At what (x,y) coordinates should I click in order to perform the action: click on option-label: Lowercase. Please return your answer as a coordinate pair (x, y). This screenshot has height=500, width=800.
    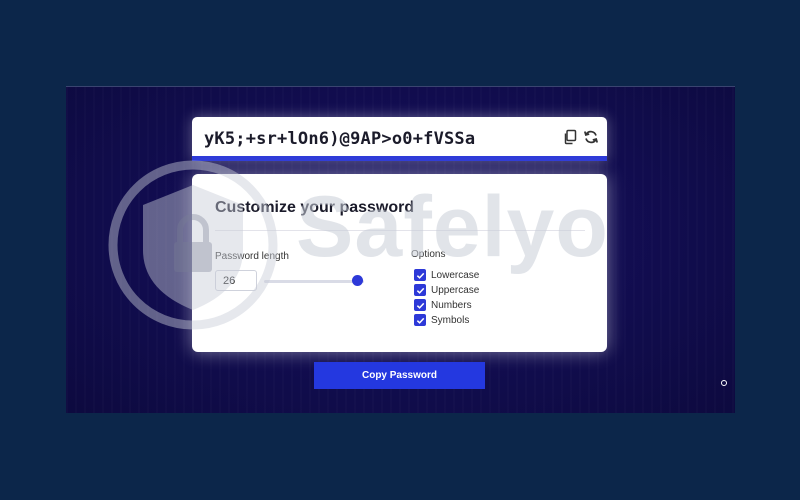
    Looking at the image, I should click on (455, 275).